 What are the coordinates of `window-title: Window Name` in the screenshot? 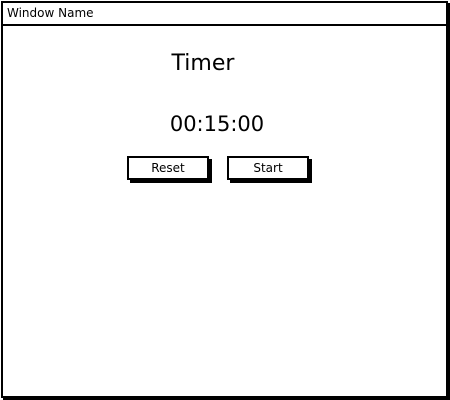 It's located at (50, 13).